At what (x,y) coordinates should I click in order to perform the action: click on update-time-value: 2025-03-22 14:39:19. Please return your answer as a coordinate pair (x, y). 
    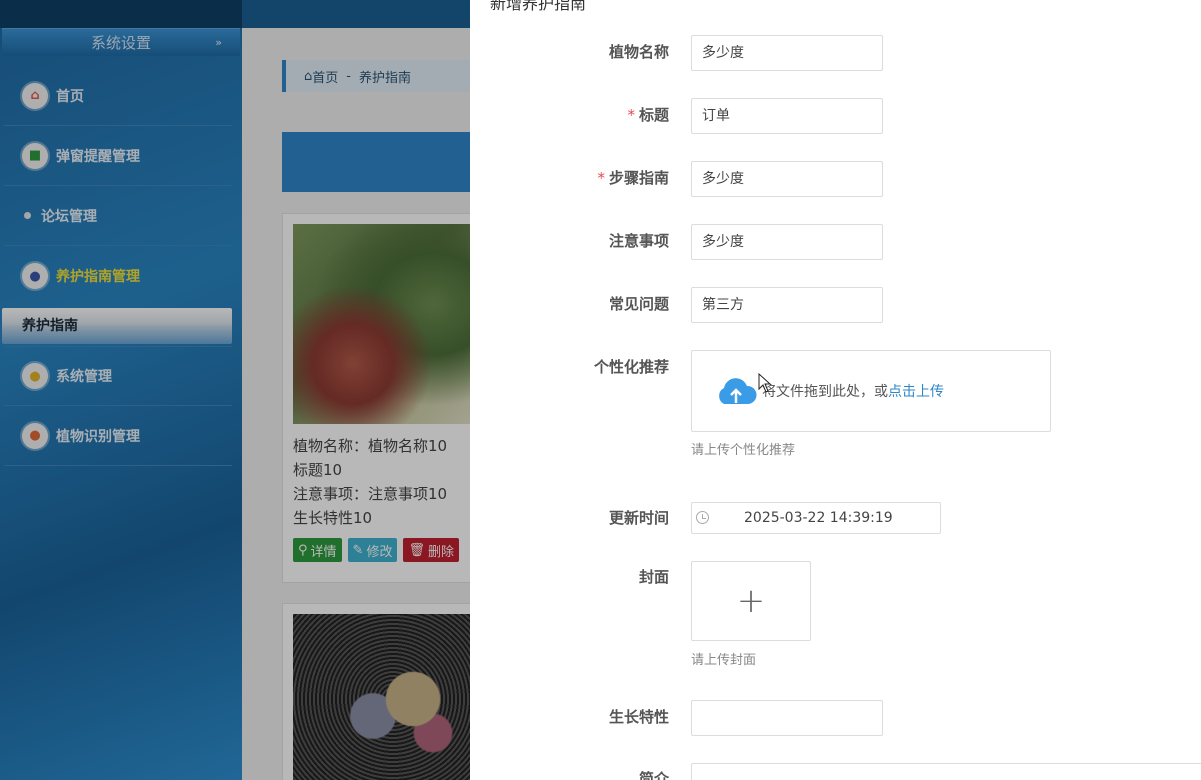
    Looking at the image, I should click on (818, 518).